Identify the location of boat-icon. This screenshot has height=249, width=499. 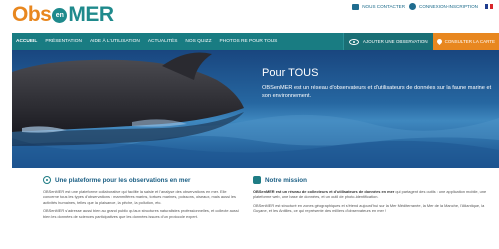
(257, 180).